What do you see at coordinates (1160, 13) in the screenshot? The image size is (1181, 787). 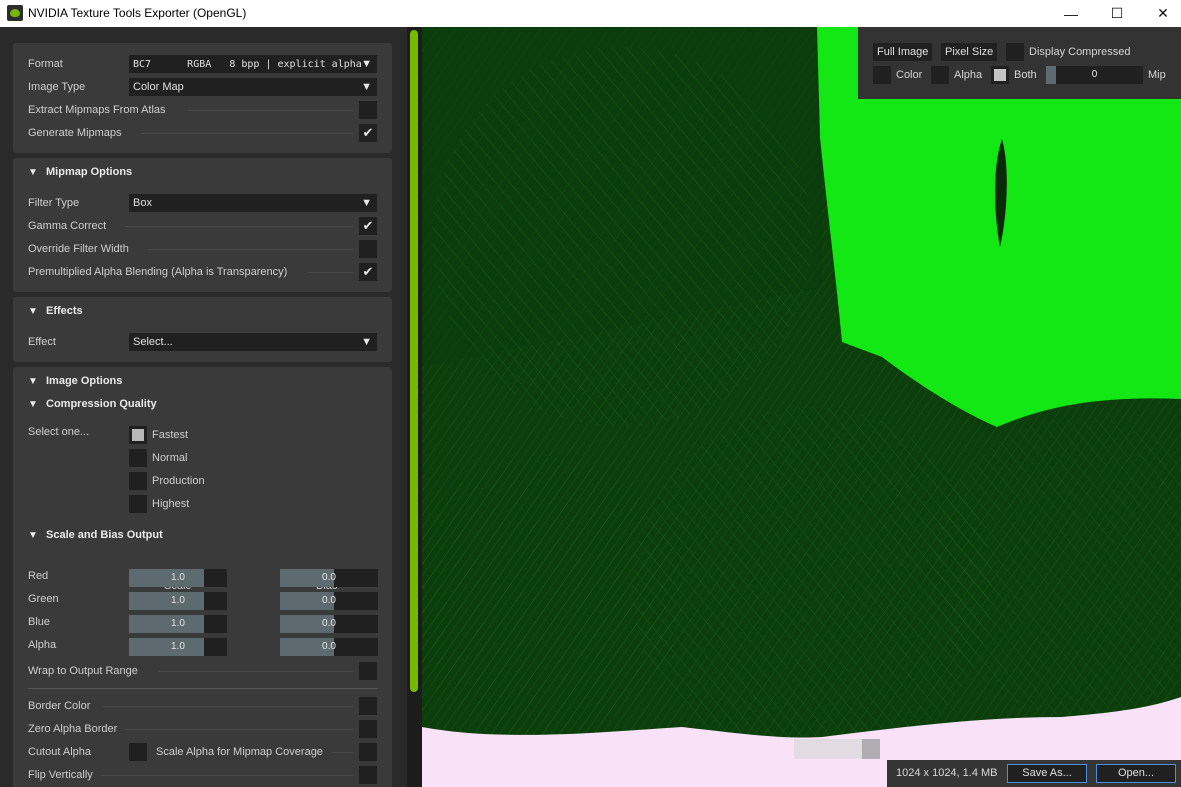 I see `close-button: ✕` at bounding box center [1160, 13].